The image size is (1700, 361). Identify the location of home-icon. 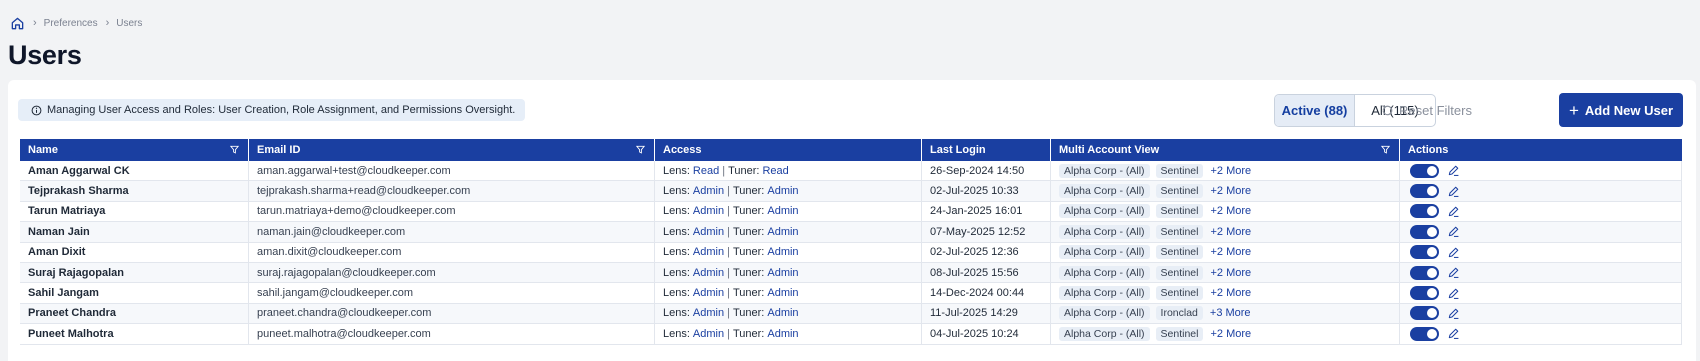
(17, 23).